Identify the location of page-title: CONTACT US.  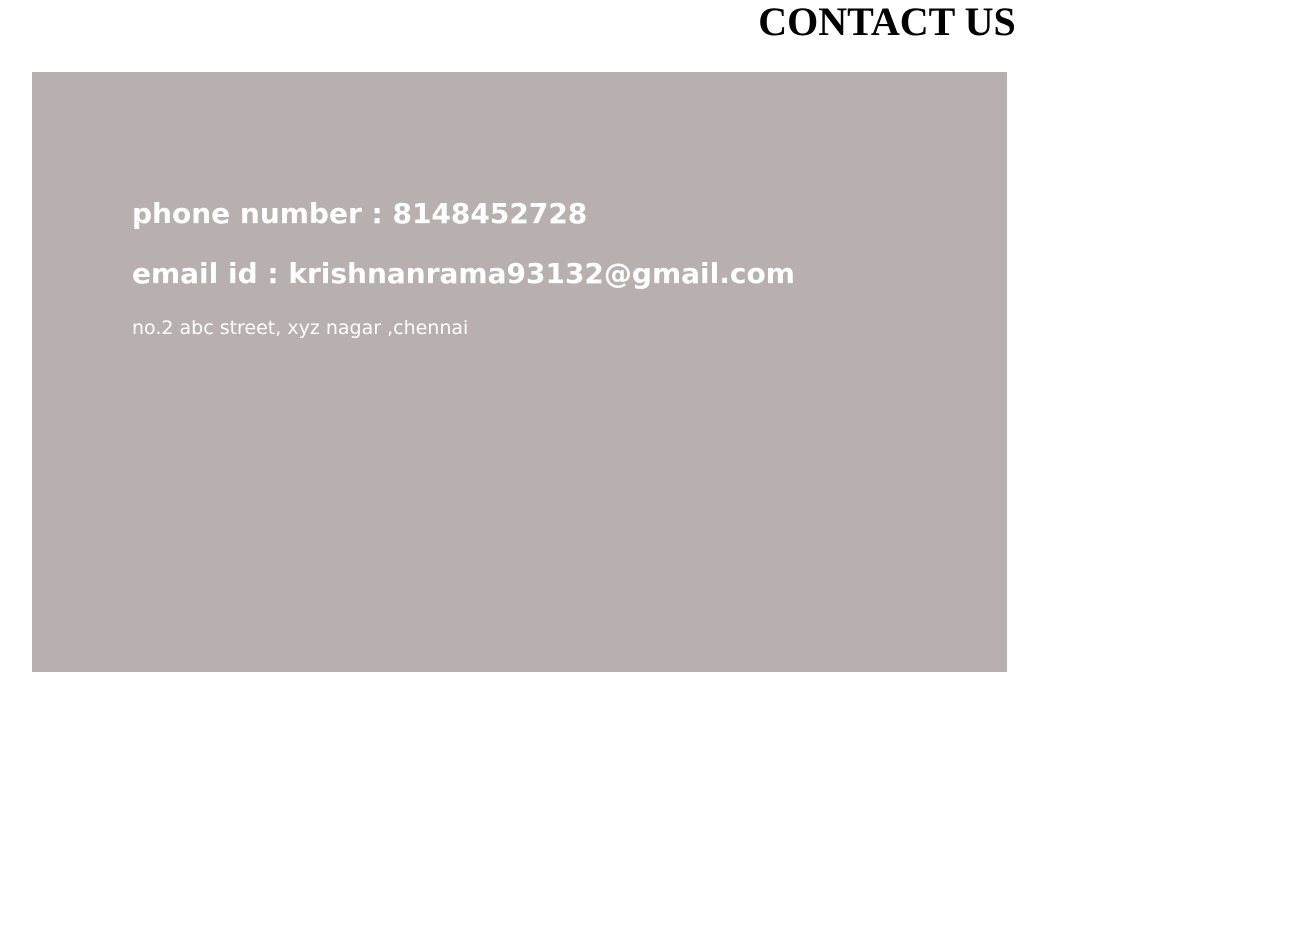
(887, 22).